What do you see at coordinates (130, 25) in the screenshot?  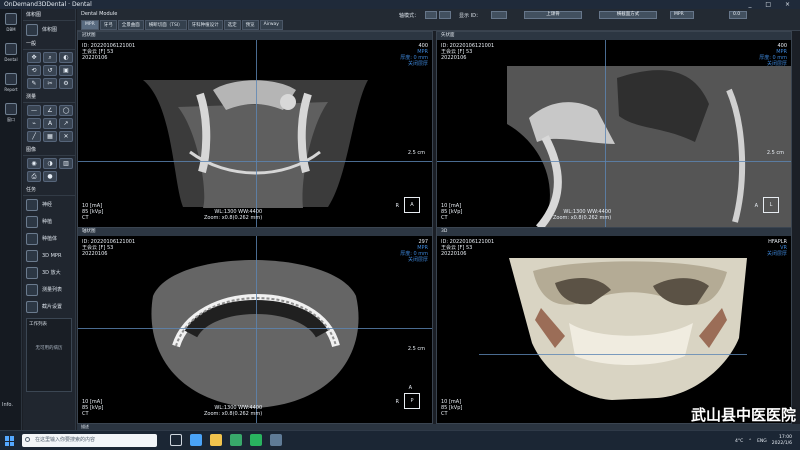 I see `tab-panoramic: 全景曲面` at bounding box center [130, 25].